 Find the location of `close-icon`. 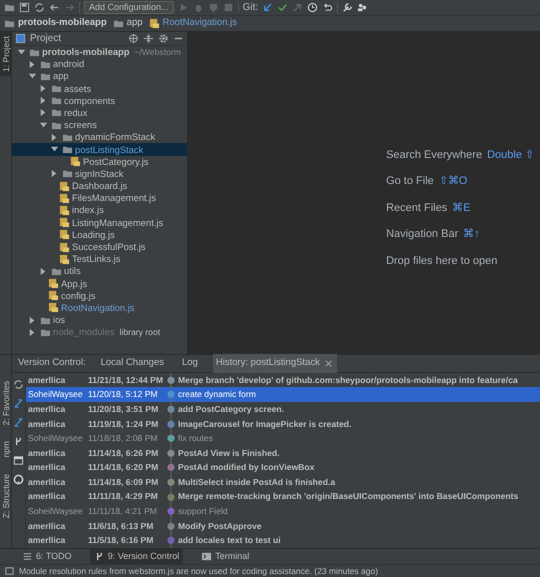

close-icon is located at coordinates (328, 363).